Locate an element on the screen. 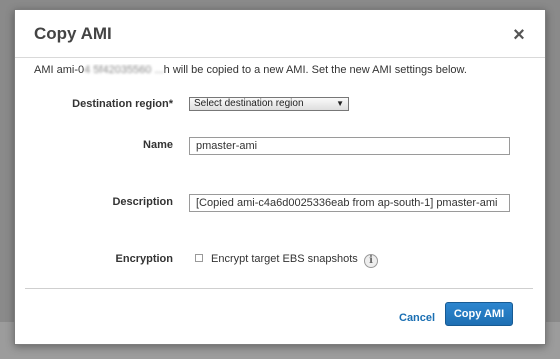 Image resolution: width=560 pixels, height=359 pixels. encrypt-checkbox-label: Encrypt target EBS snapshots is located at coordinates (284, 259).